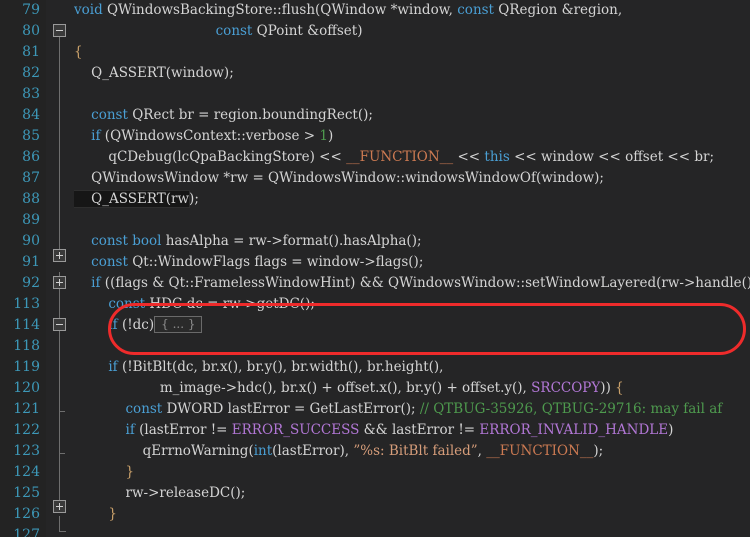 The image size is (750, 537). What do you see at coordinates (203, 136) in the screenshot?
I see `code-line-85: if (QWindowsContext::verbose > 1)` at bounding box center [203, 136].